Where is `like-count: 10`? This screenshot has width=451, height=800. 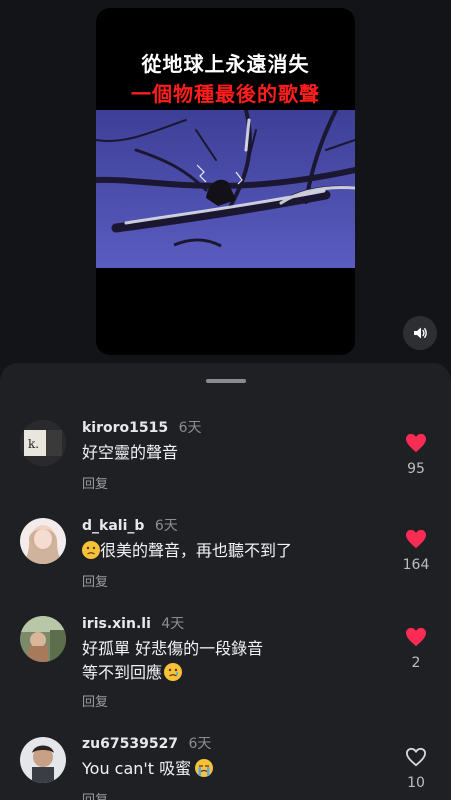 like-count: 10 is located at coordinates (416, 783).